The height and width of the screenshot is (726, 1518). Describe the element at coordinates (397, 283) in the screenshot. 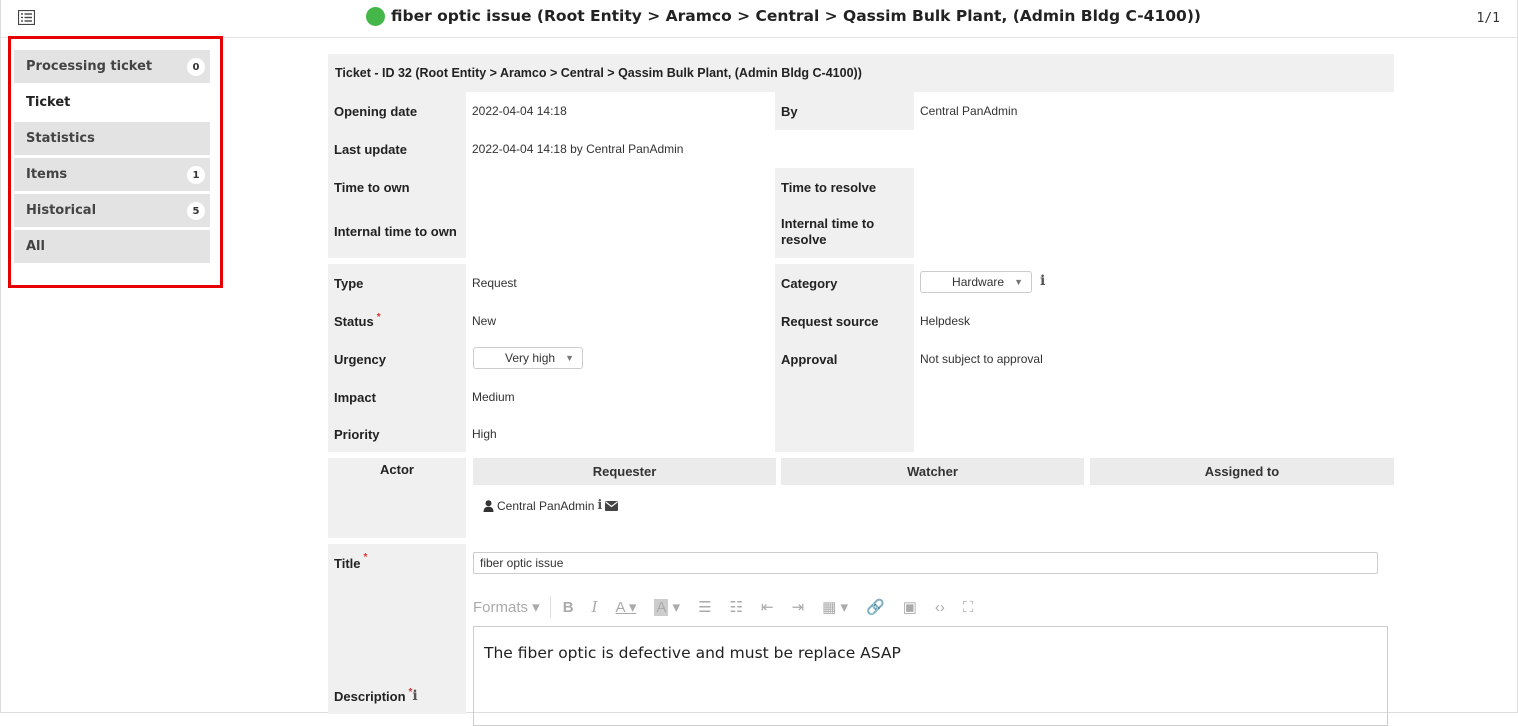

I see `type-label: Type` at that location.